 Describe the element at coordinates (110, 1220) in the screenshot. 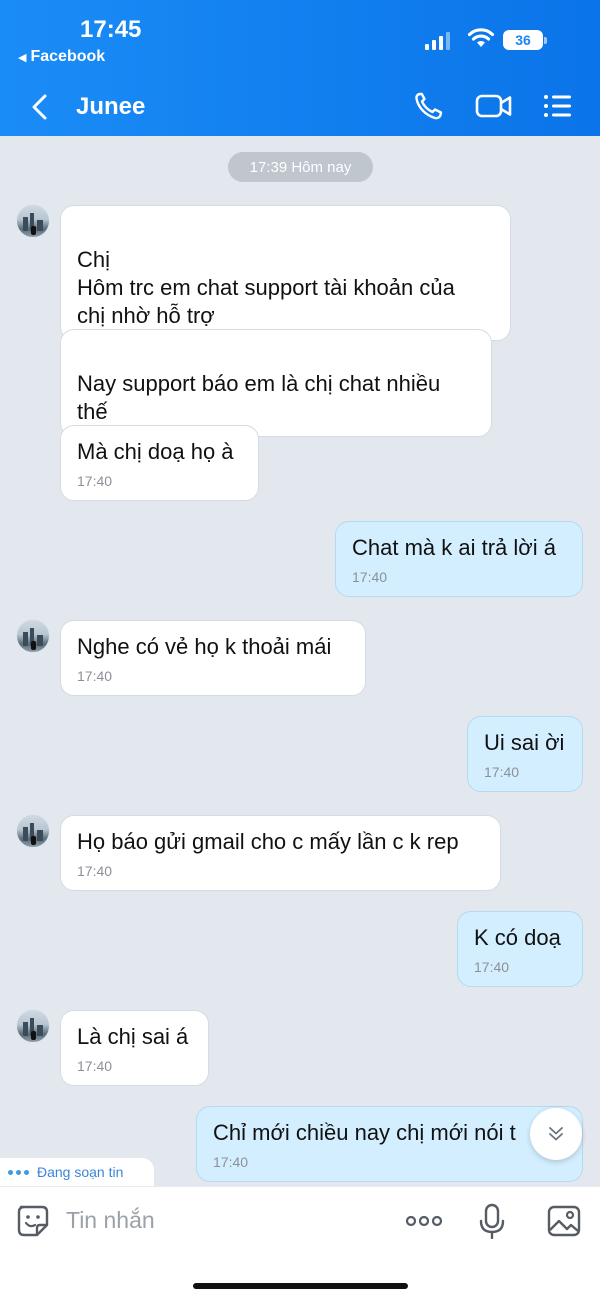

I see `message-input: Tin nhắn` at that location.